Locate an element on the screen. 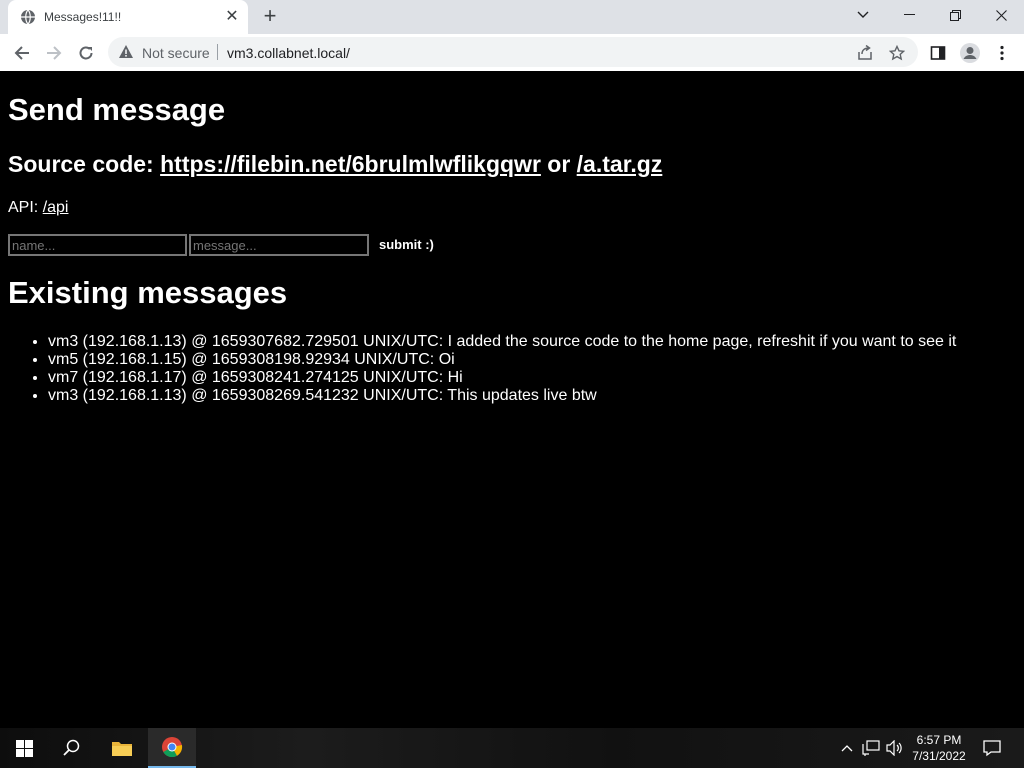 Image resolution: width=1024 pixels, height=768 pixels. address-bar: Not secure vm3.collabnet.local/ is located at coordinates (513, 52).